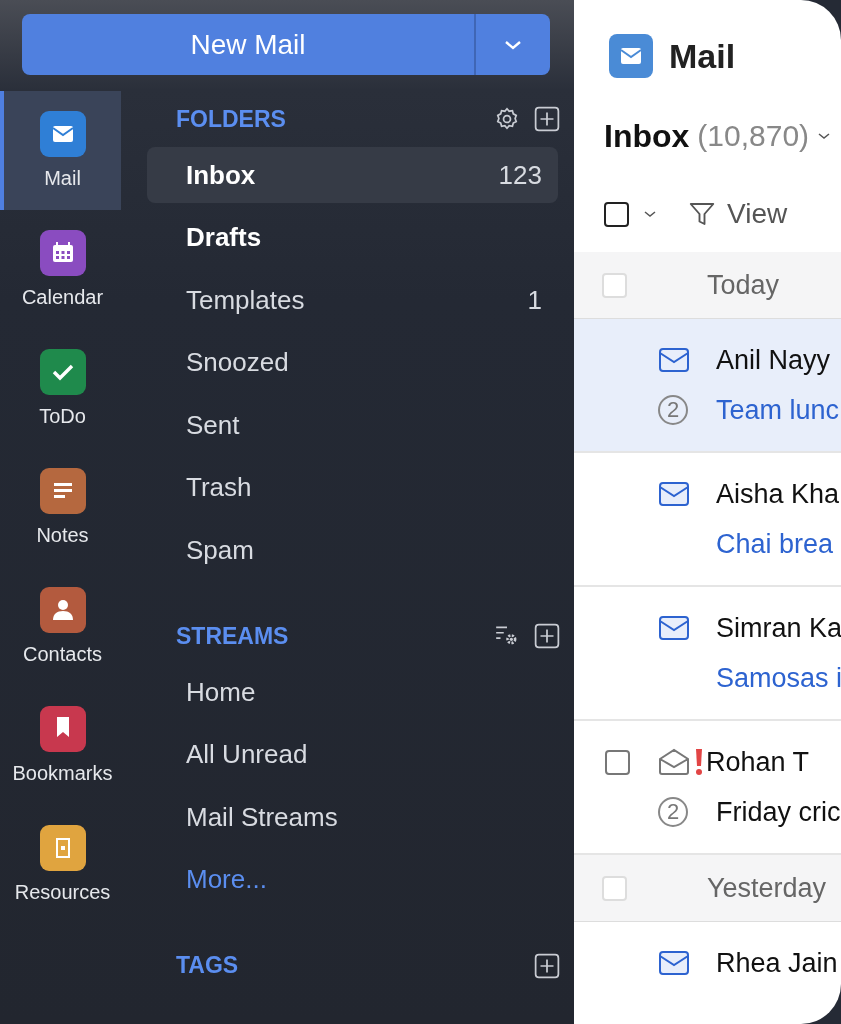  Describe the element at coordinates (707, 520) in the screenshot. I see `message-row: Aisha Kha Chai brea` at that location.